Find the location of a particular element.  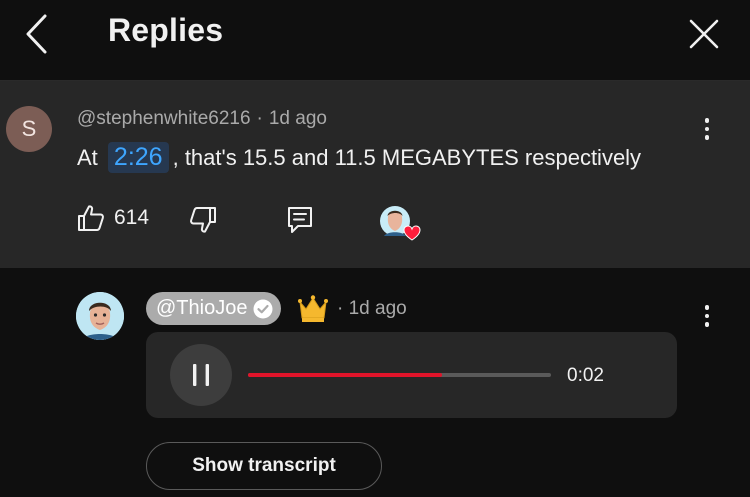

author-chip: @ThioJoe is located at coordinates (214, 308).